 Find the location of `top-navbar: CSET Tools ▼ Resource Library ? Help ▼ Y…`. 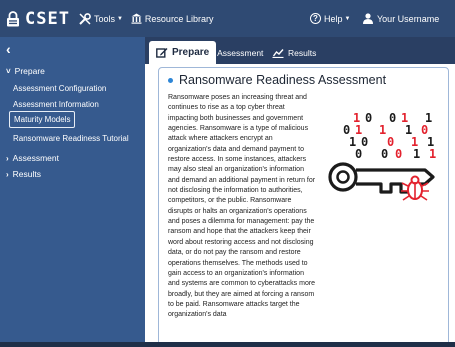

top-navbar: CSET Tools ▼ Resource Library ? Help ▼ Y… is located at coordinates (227, 18).